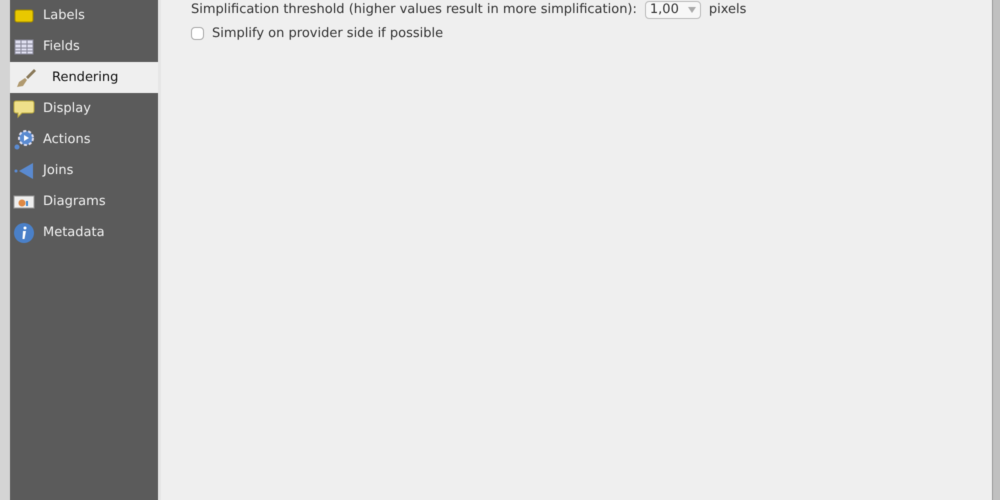  Describe the element at coordinates (692, 10) in the screenshot. I see `spin-down-icon` at that location.